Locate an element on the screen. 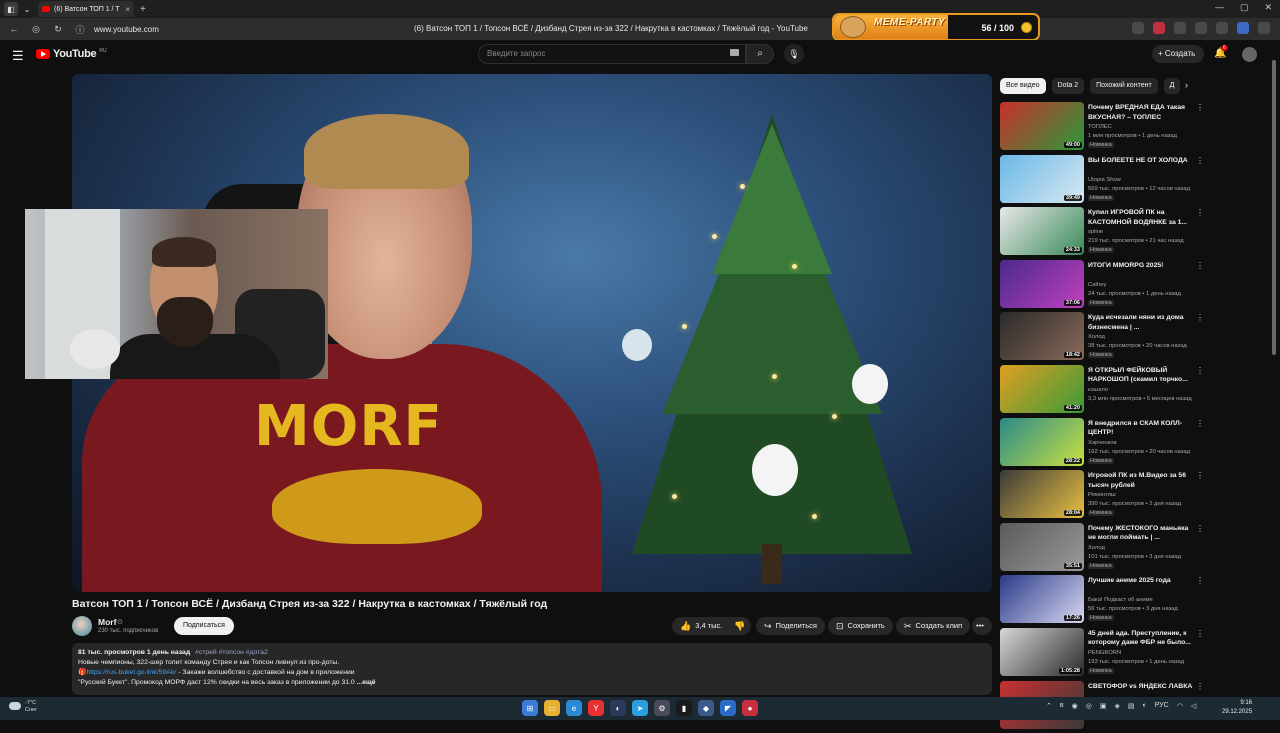 The image size is (1280, 733). bookmark-icon is located at coordinates (1138, 28).